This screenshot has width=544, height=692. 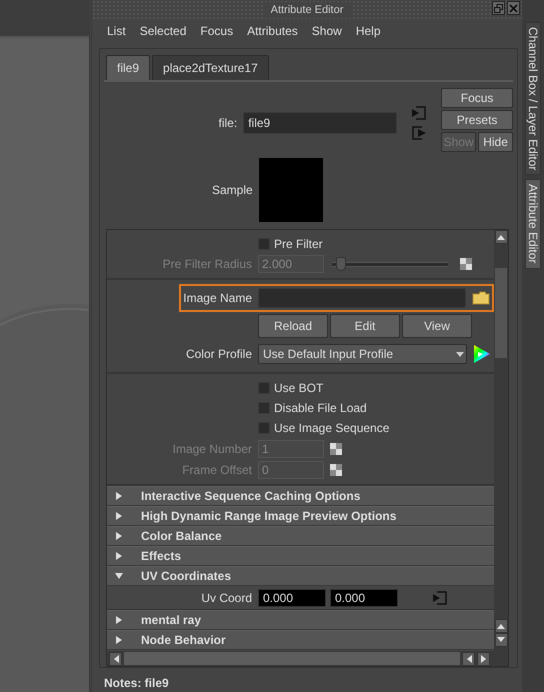 What do you see at coordinates (300, 536) in the screenshot?
I see `section-header: Color Balance` at bounding box center [300, 536].